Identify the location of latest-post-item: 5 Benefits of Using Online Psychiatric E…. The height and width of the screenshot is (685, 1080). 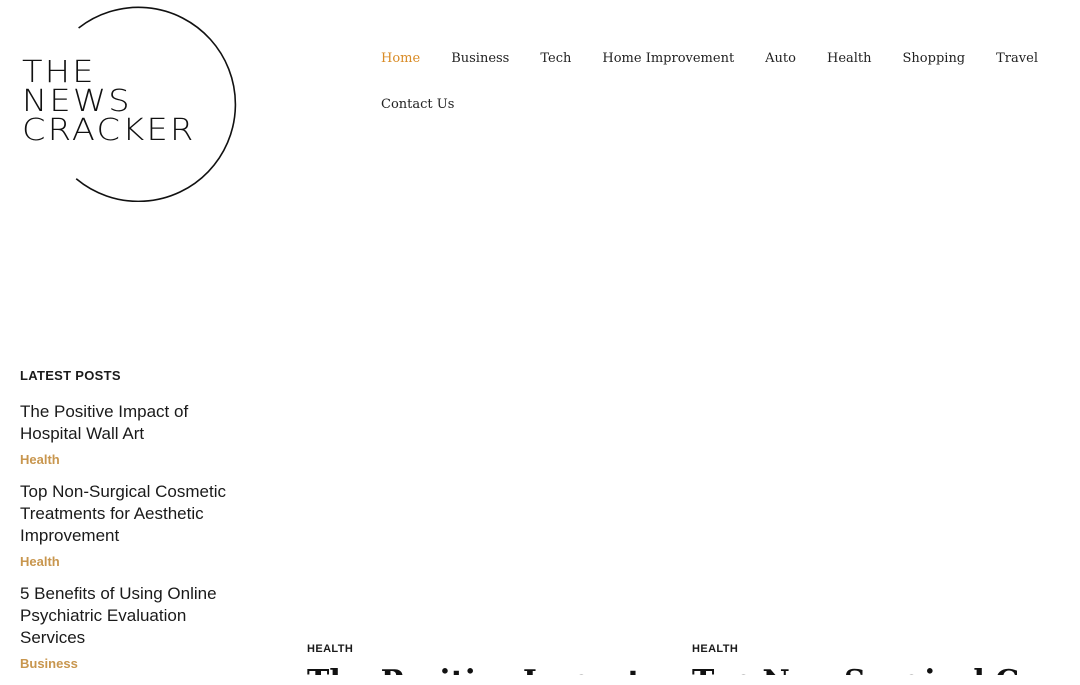
(135, 627).